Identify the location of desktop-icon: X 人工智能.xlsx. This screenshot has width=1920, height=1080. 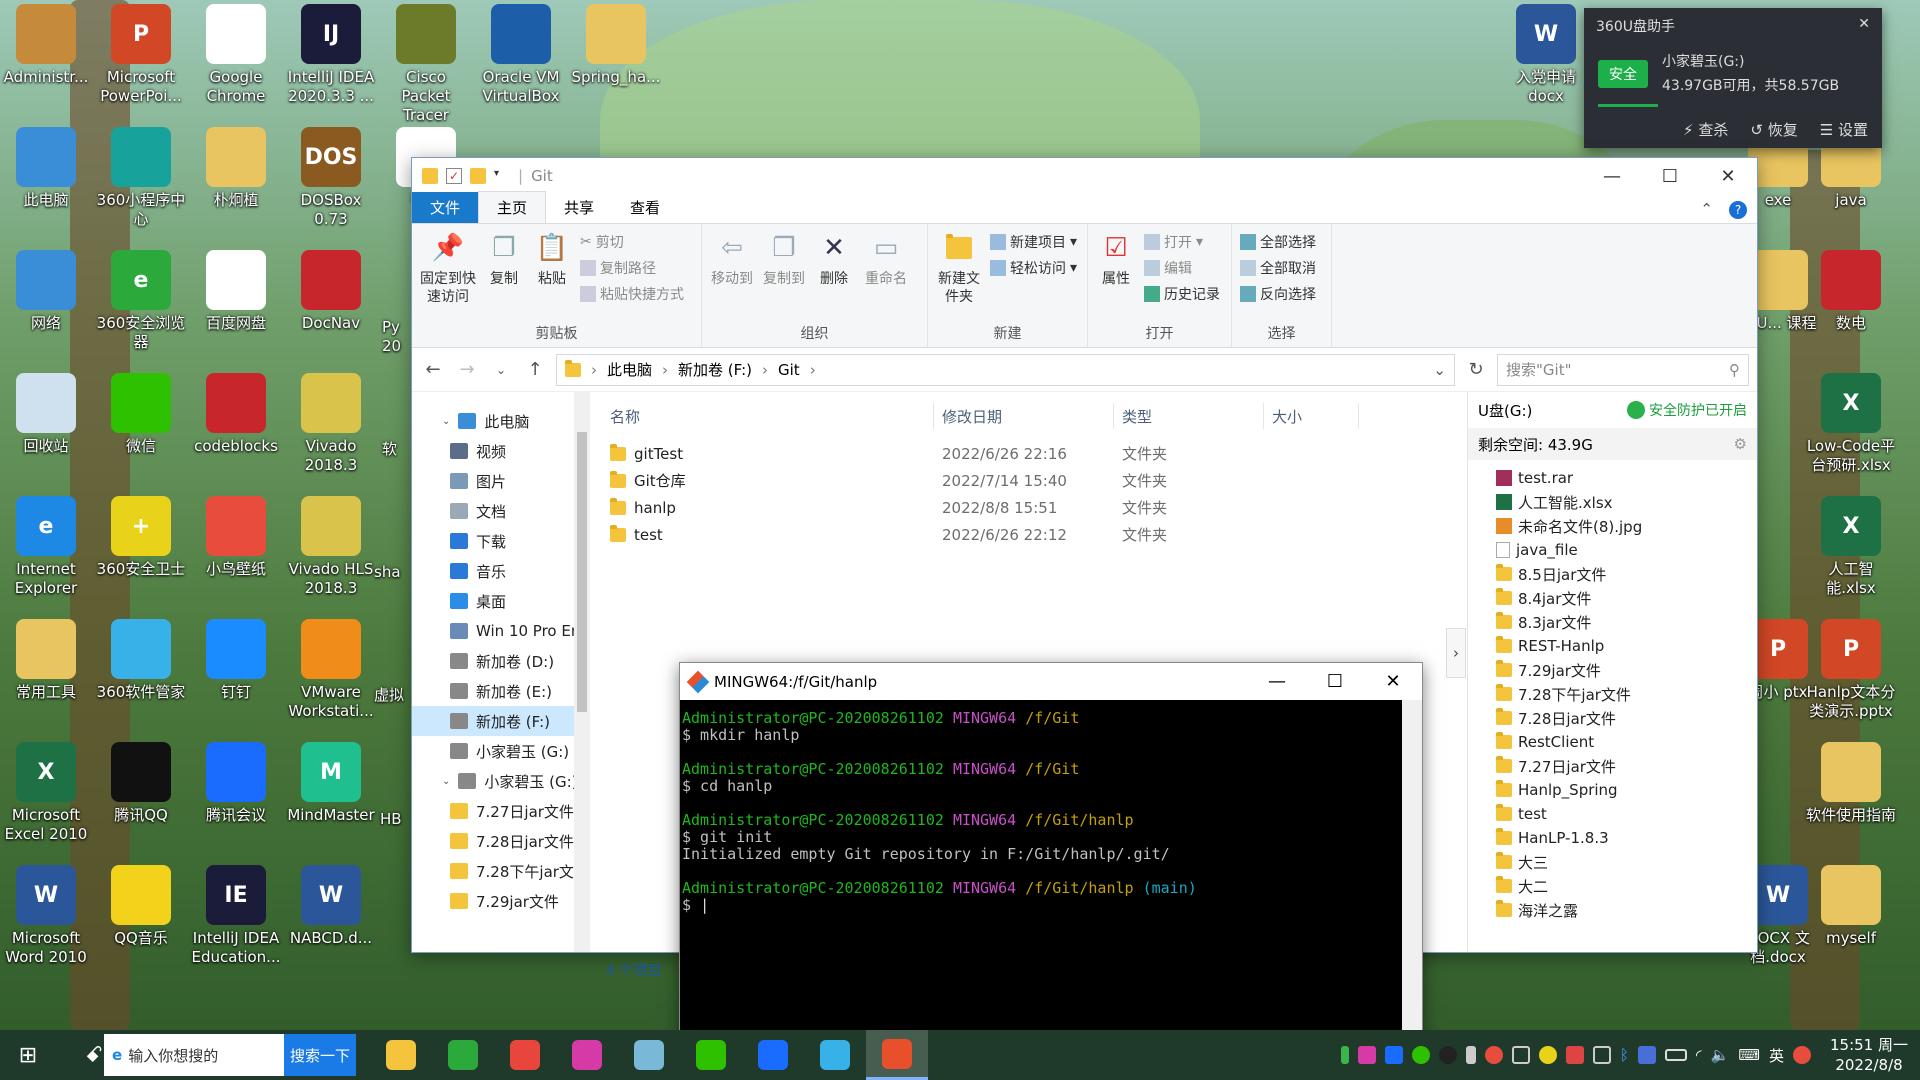
(1851, 547).